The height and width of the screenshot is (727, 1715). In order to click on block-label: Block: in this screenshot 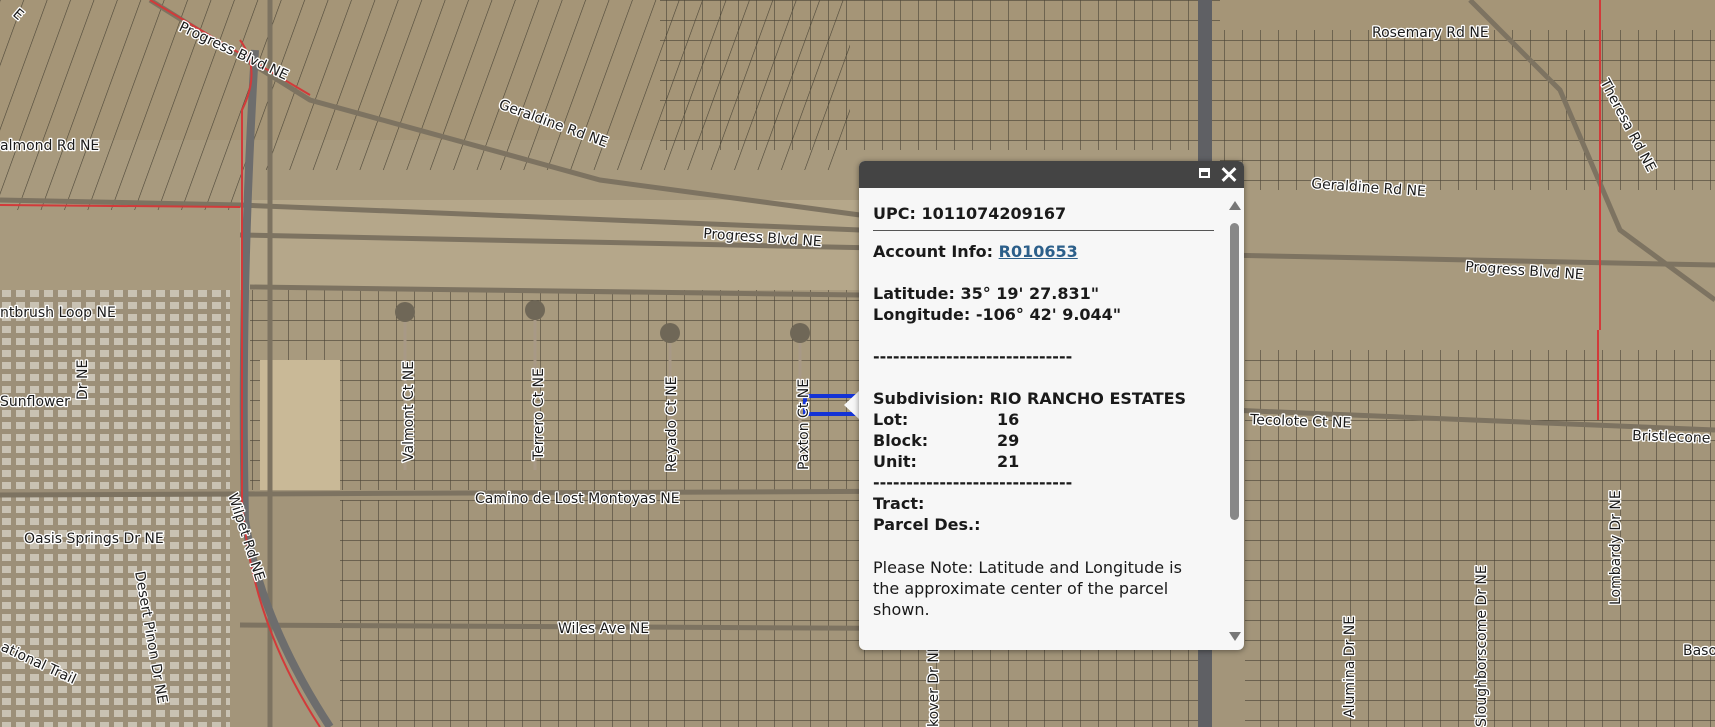, I will do `click(901, 440)`.